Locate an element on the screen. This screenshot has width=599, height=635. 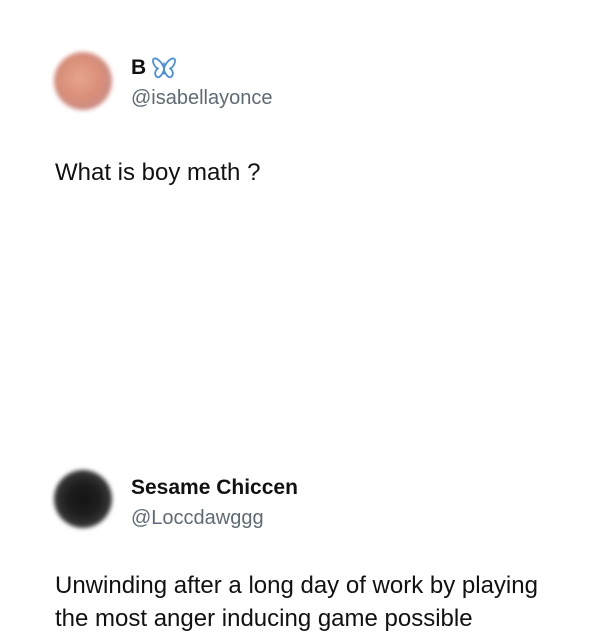
post-text-line: the most anger inducing game possible is located at coordinates (264, 618).